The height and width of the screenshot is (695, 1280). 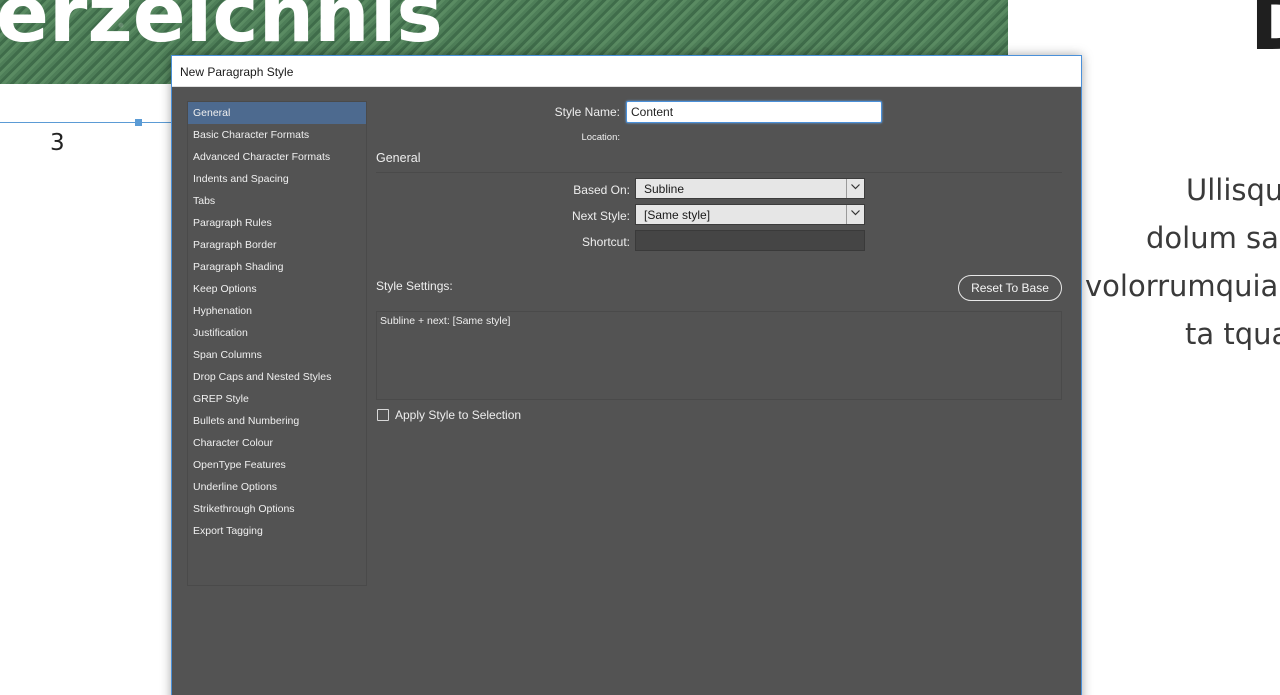 I want to click on category-paragraph-shading: Paragraph Shading, so click(x=277, y=267).